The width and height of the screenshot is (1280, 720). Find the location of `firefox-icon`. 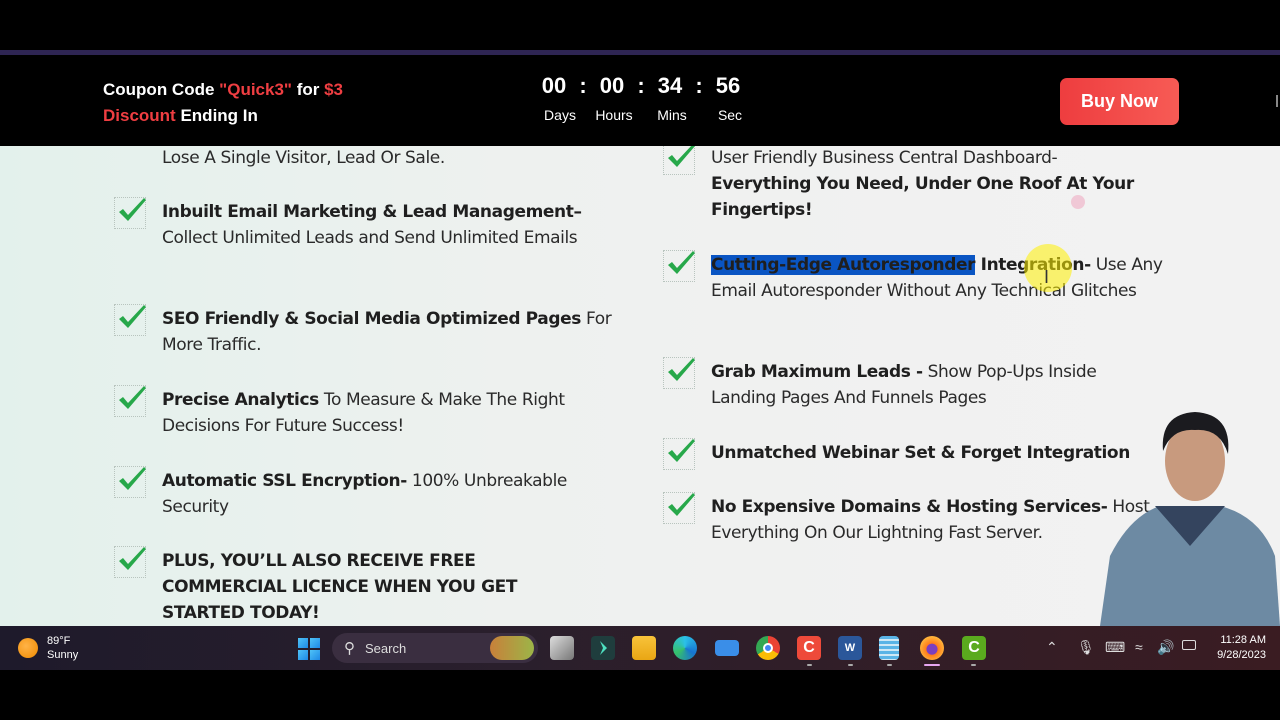

firefox-icon is located at coordinates (932, 648).